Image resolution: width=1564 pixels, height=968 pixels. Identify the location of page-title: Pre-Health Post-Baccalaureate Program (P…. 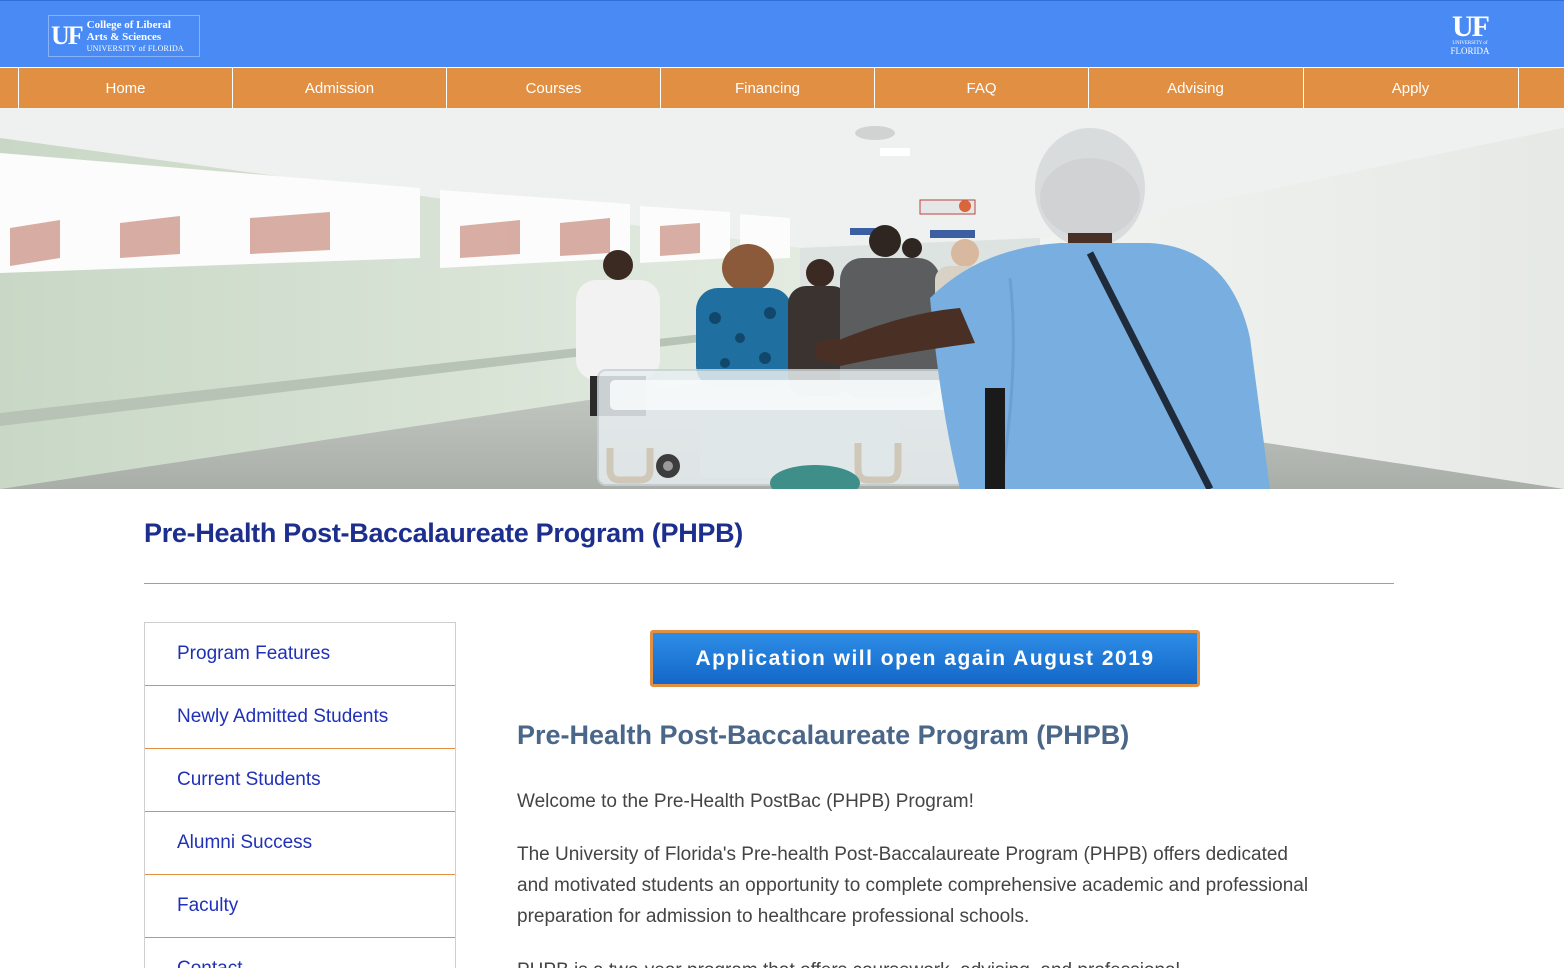
(443, 533).